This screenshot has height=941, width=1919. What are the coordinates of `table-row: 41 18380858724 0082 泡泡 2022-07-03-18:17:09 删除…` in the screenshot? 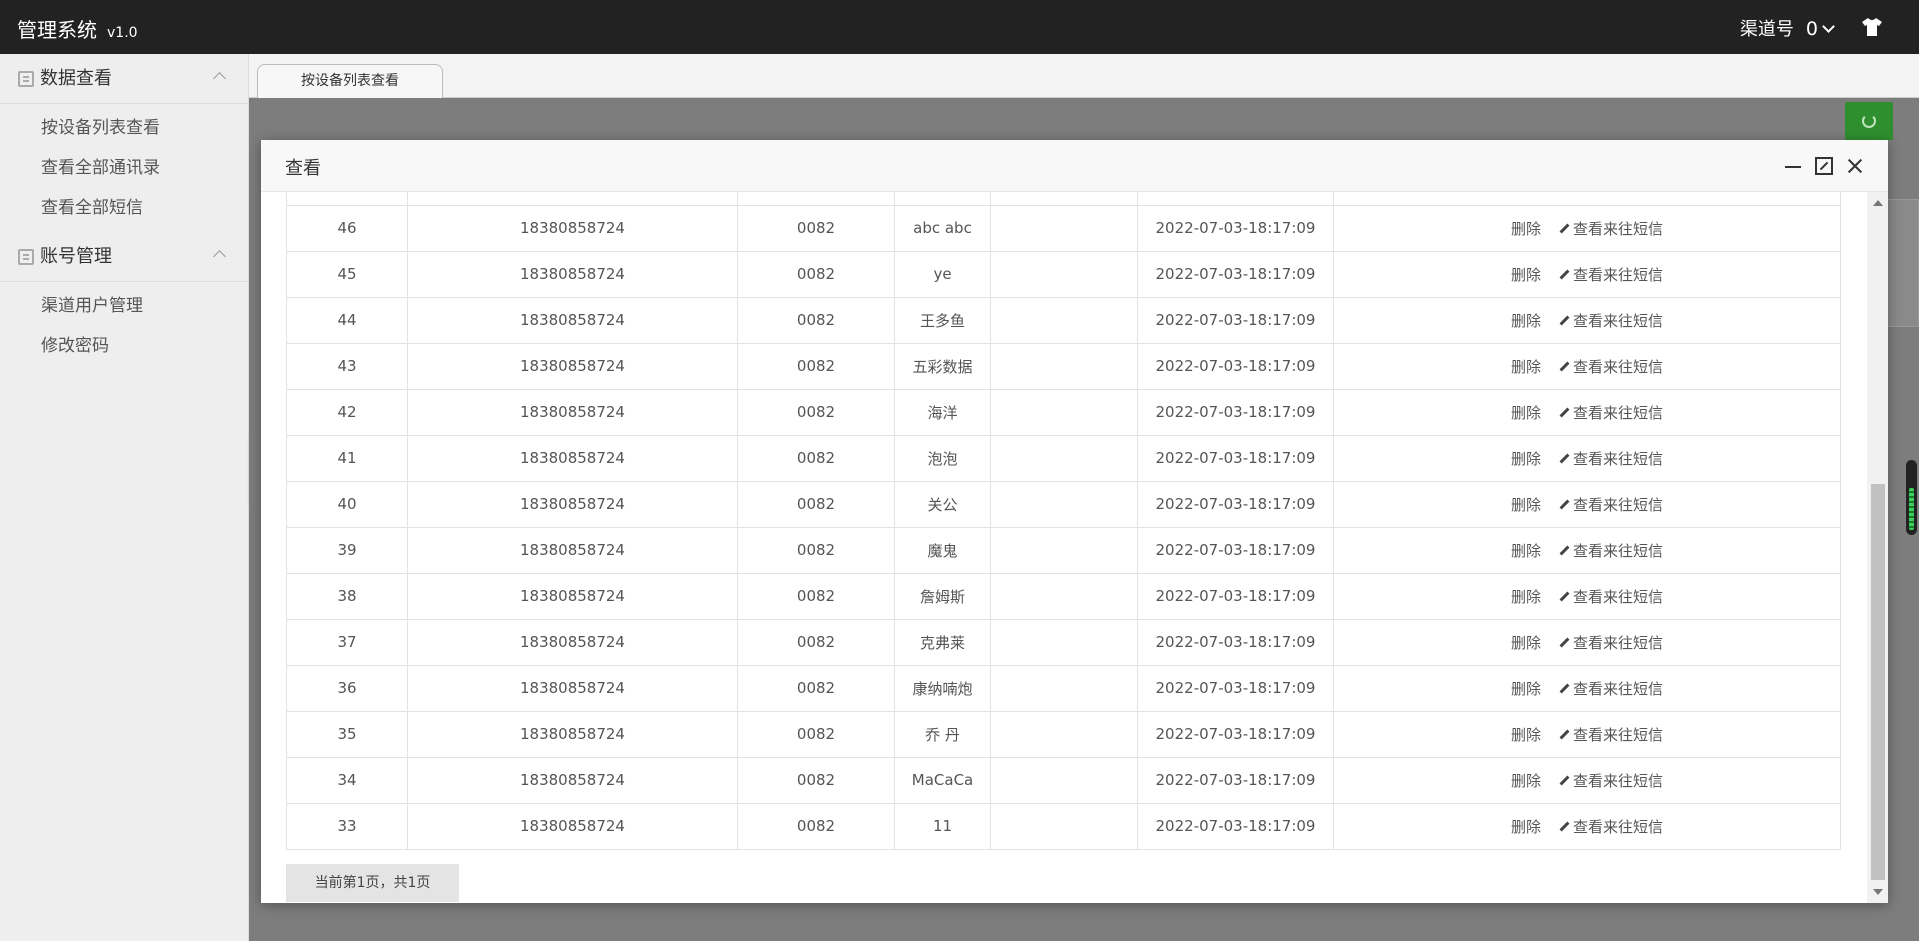 It's located at (1063, 458).